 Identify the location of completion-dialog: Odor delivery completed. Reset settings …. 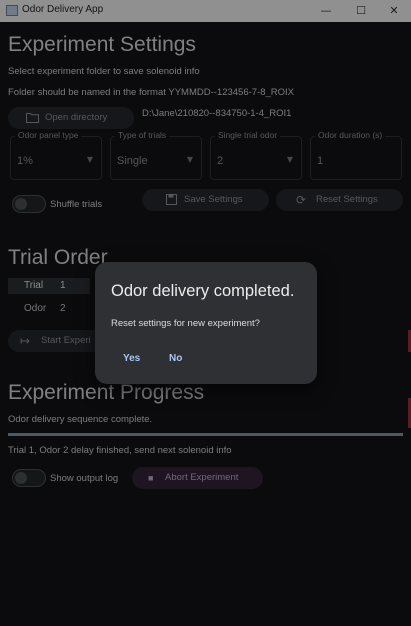
(206, 323).